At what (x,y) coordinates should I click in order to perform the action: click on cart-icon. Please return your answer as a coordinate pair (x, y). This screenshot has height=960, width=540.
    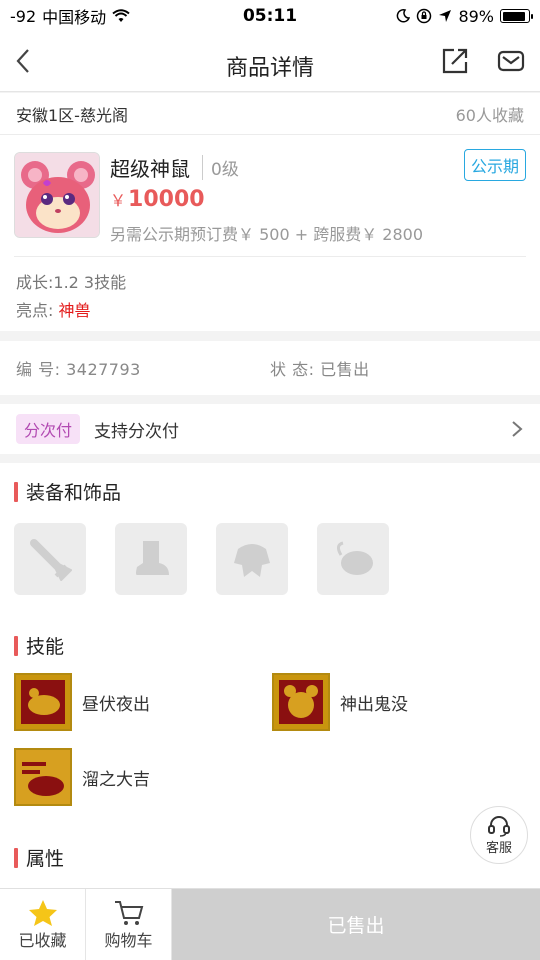
    Looking at the image, I should click on (128, 912).